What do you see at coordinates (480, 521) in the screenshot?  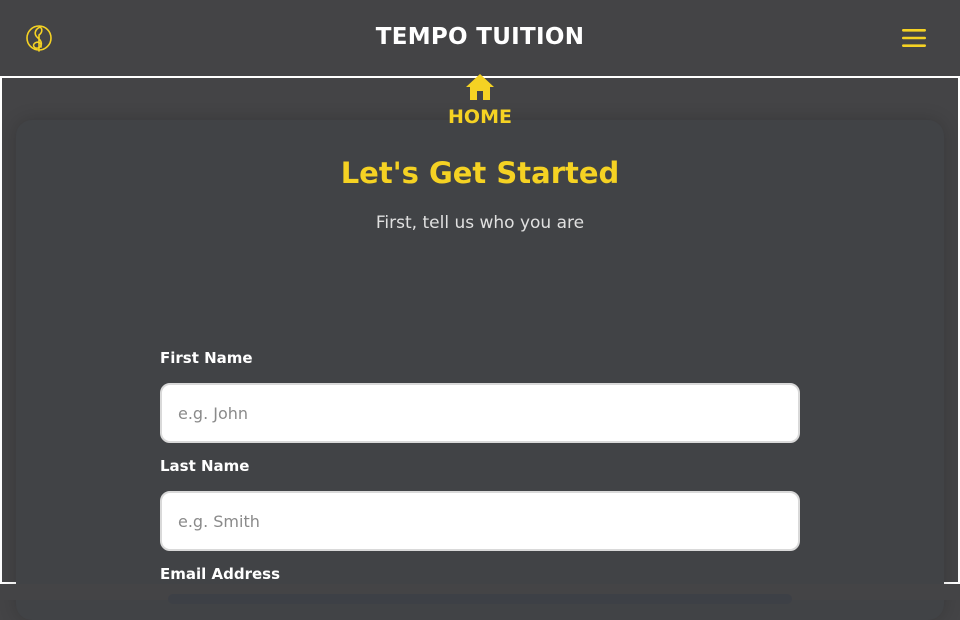 I see `last-name-input` at bounding box center [480, 521].